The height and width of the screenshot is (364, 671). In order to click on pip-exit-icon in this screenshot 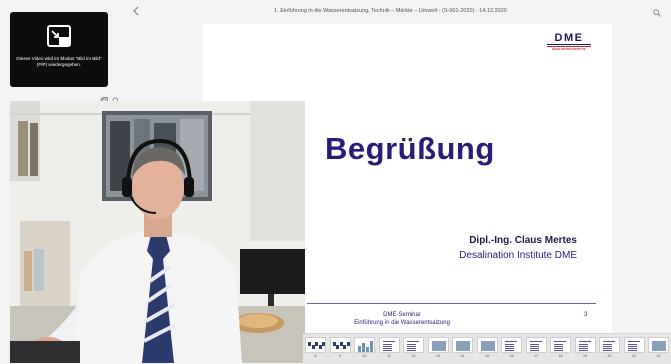, I will do `click(59, 37)`.